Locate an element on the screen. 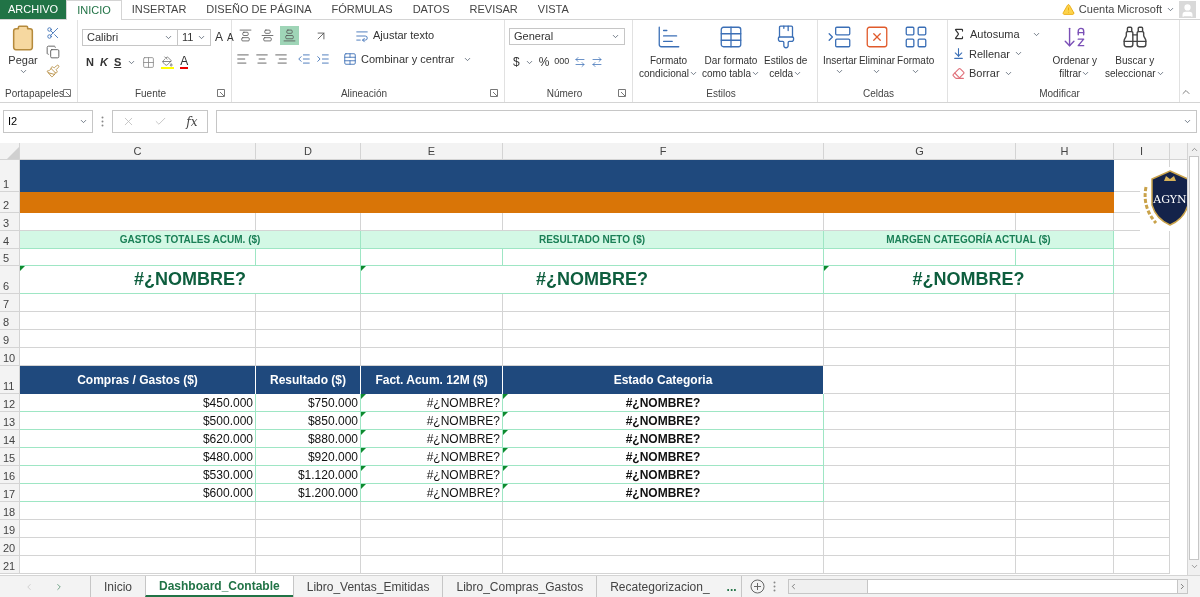  row-header: 4 is located at coordinates (10, 240).